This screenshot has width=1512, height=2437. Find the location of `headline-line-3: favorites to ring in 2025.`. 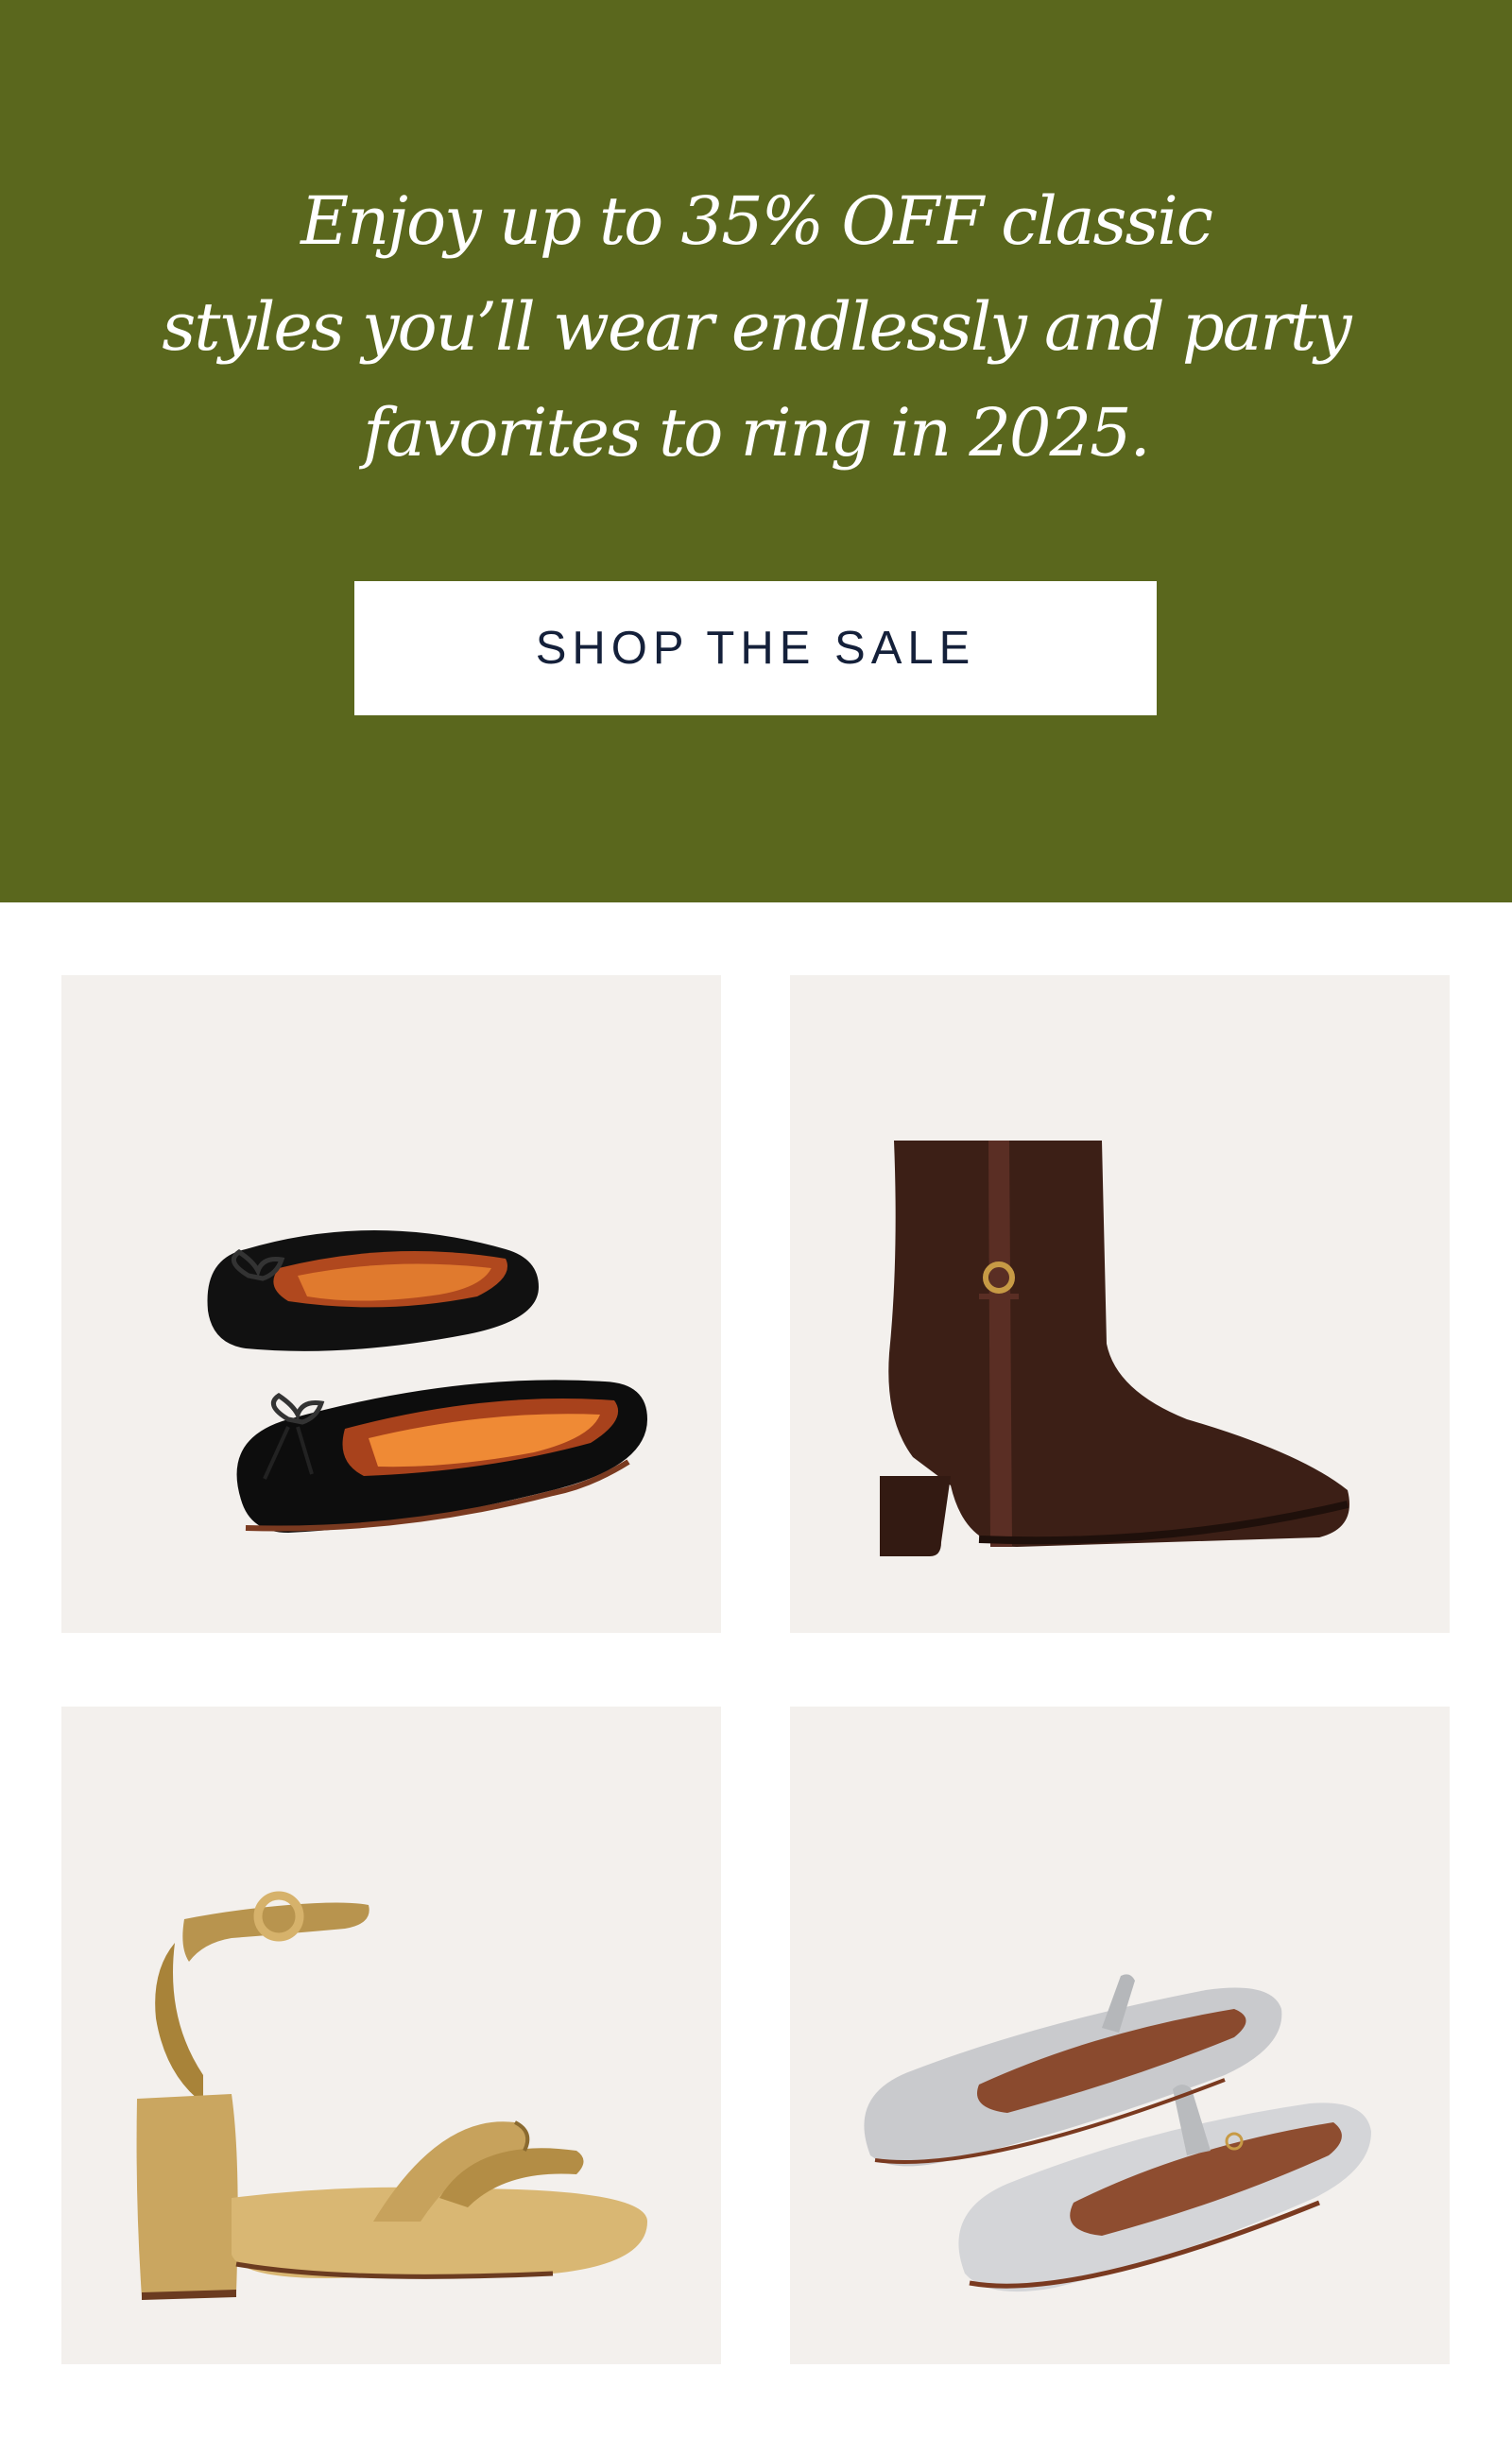

headline-line-3: favorites to ring in 2025. is located at coordinates (757, 433).